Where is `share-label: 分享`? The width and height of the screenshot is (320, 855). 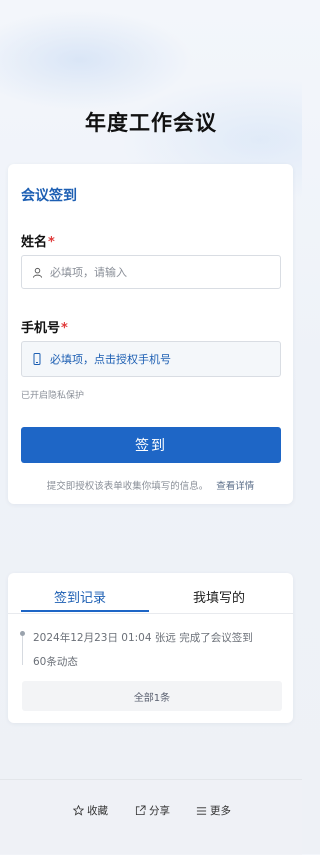
share-label: 分享 is located at coordinates (159, 811).